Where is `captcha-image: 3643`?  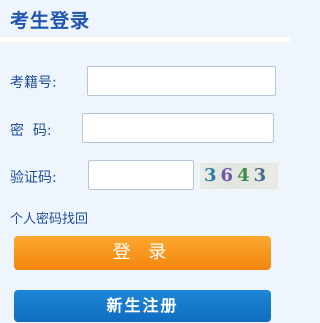
captcha-image: 3643 is located at coordinates (239, 176).